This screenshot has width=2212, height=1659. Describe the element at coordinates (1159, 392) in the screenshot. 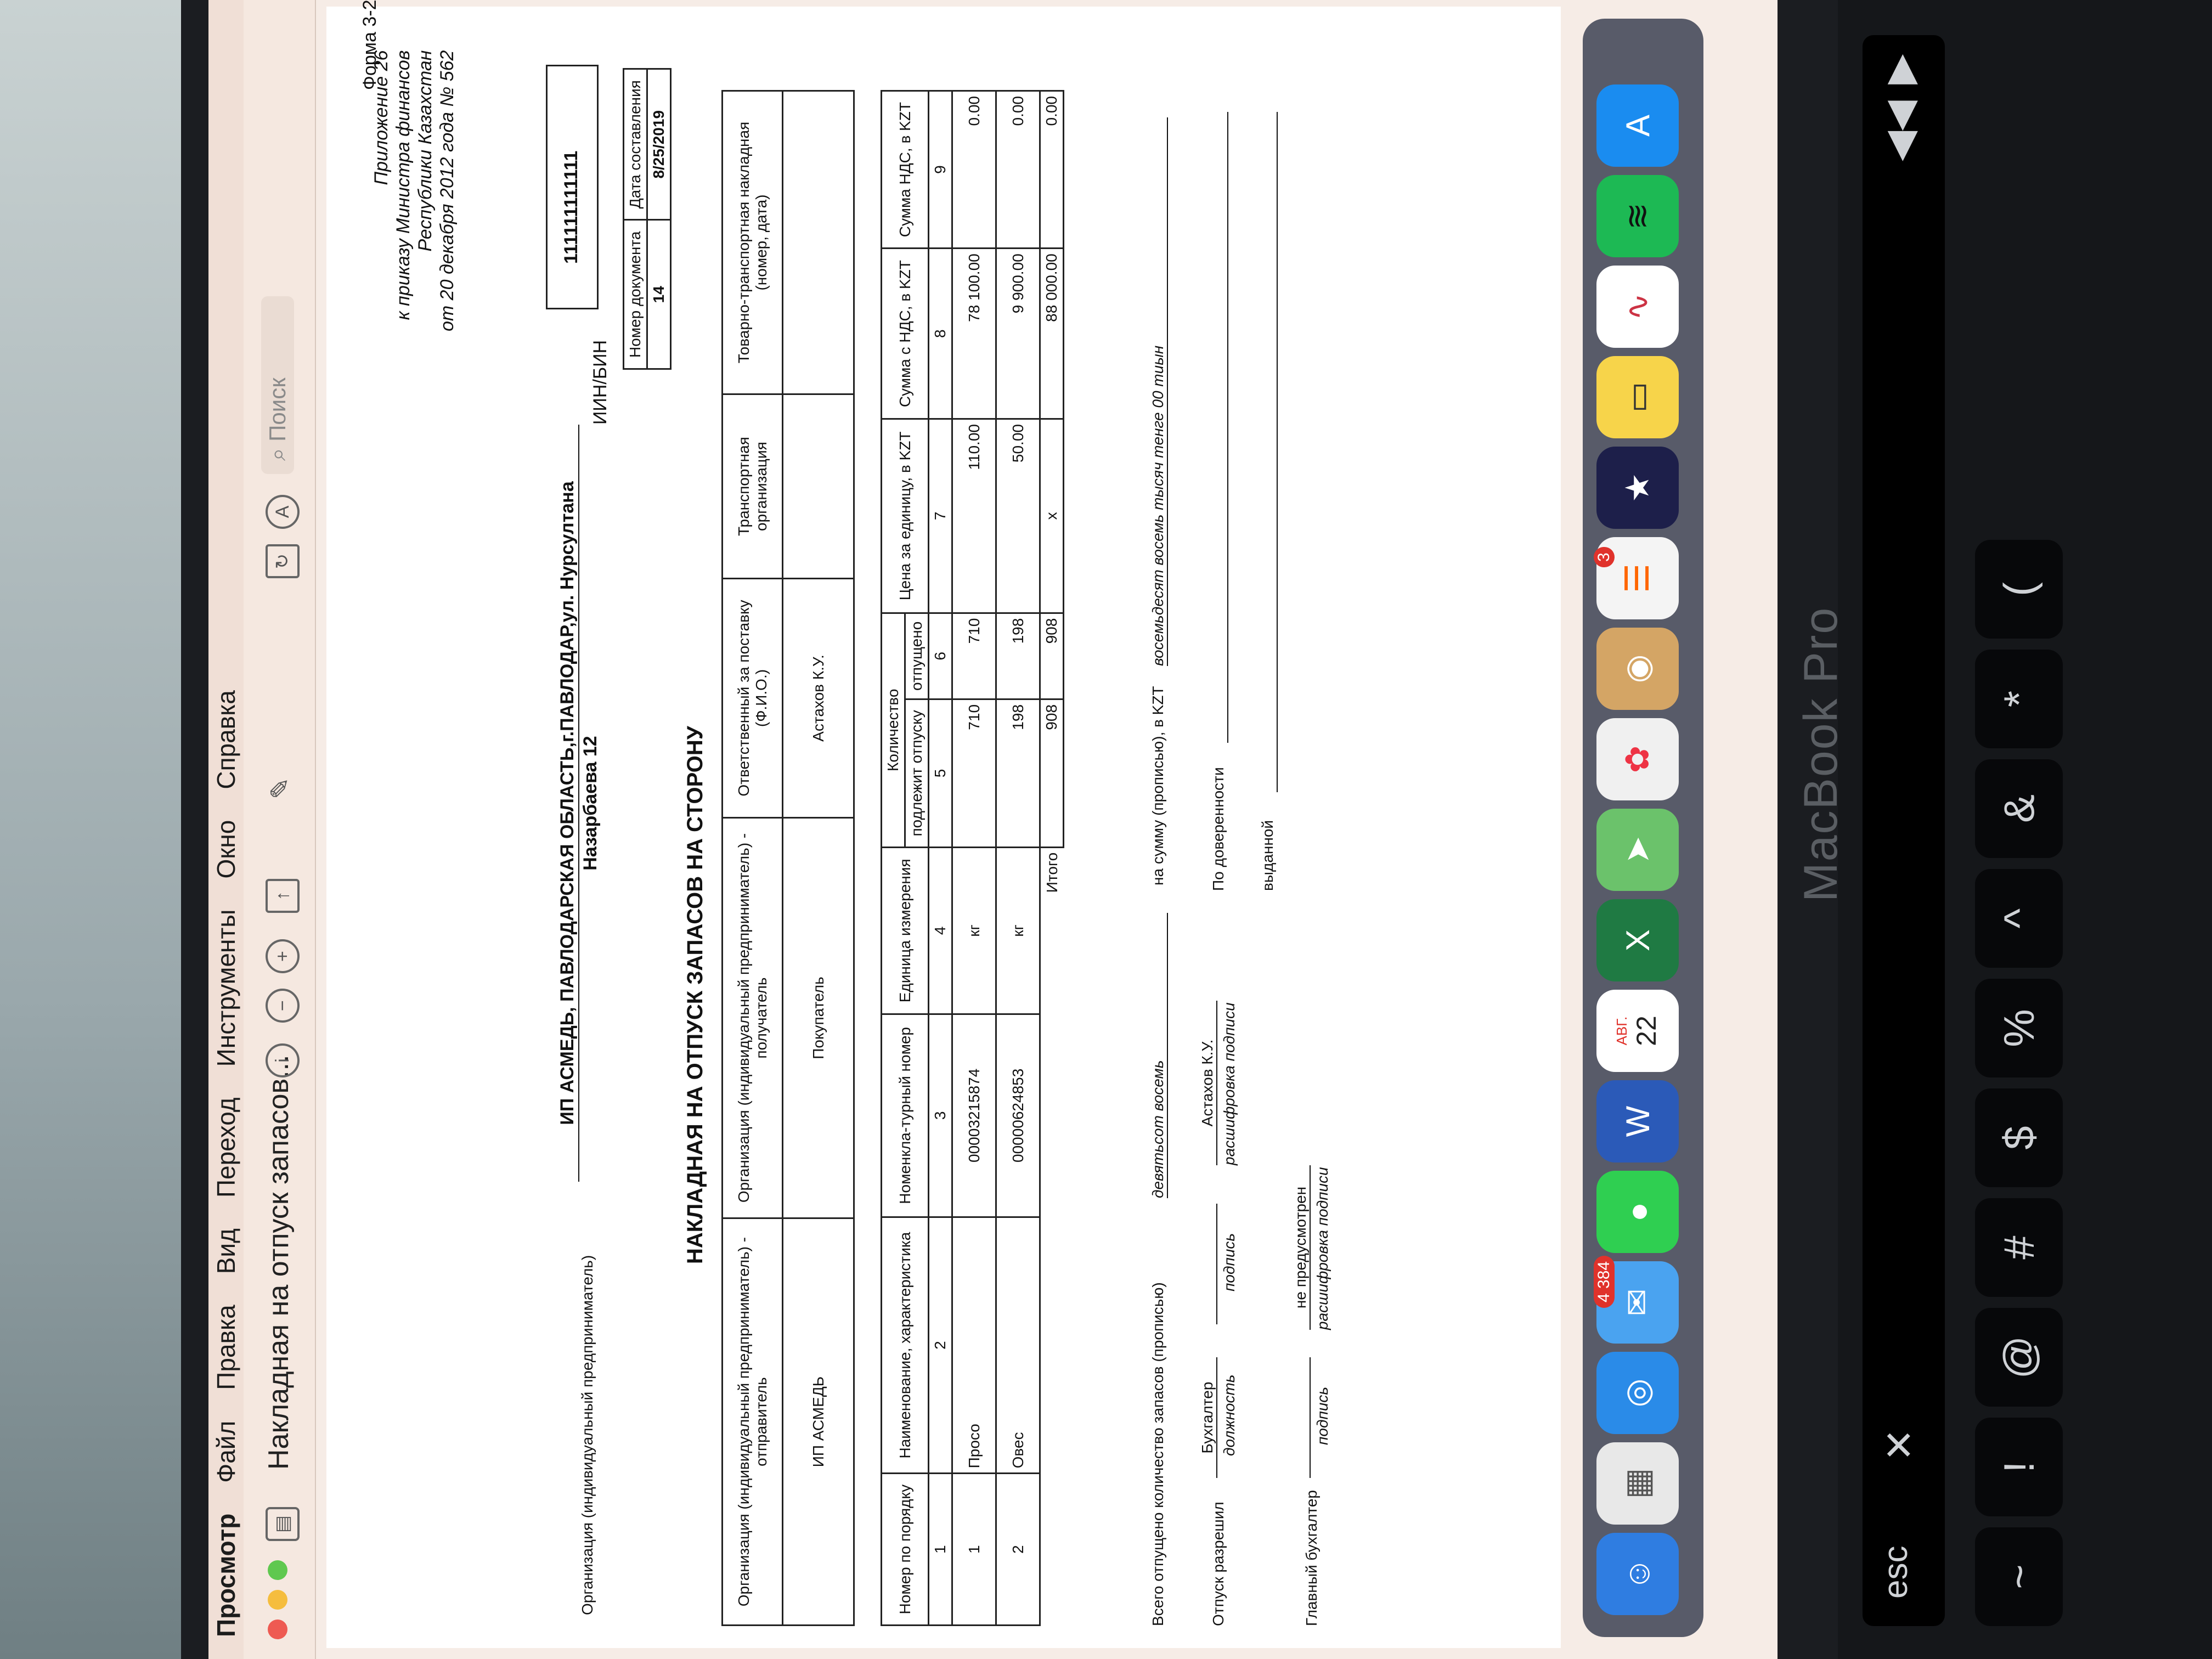

I see `sum-value: восемьдесят восемь тысяч тенге 00 тиын` at that location.